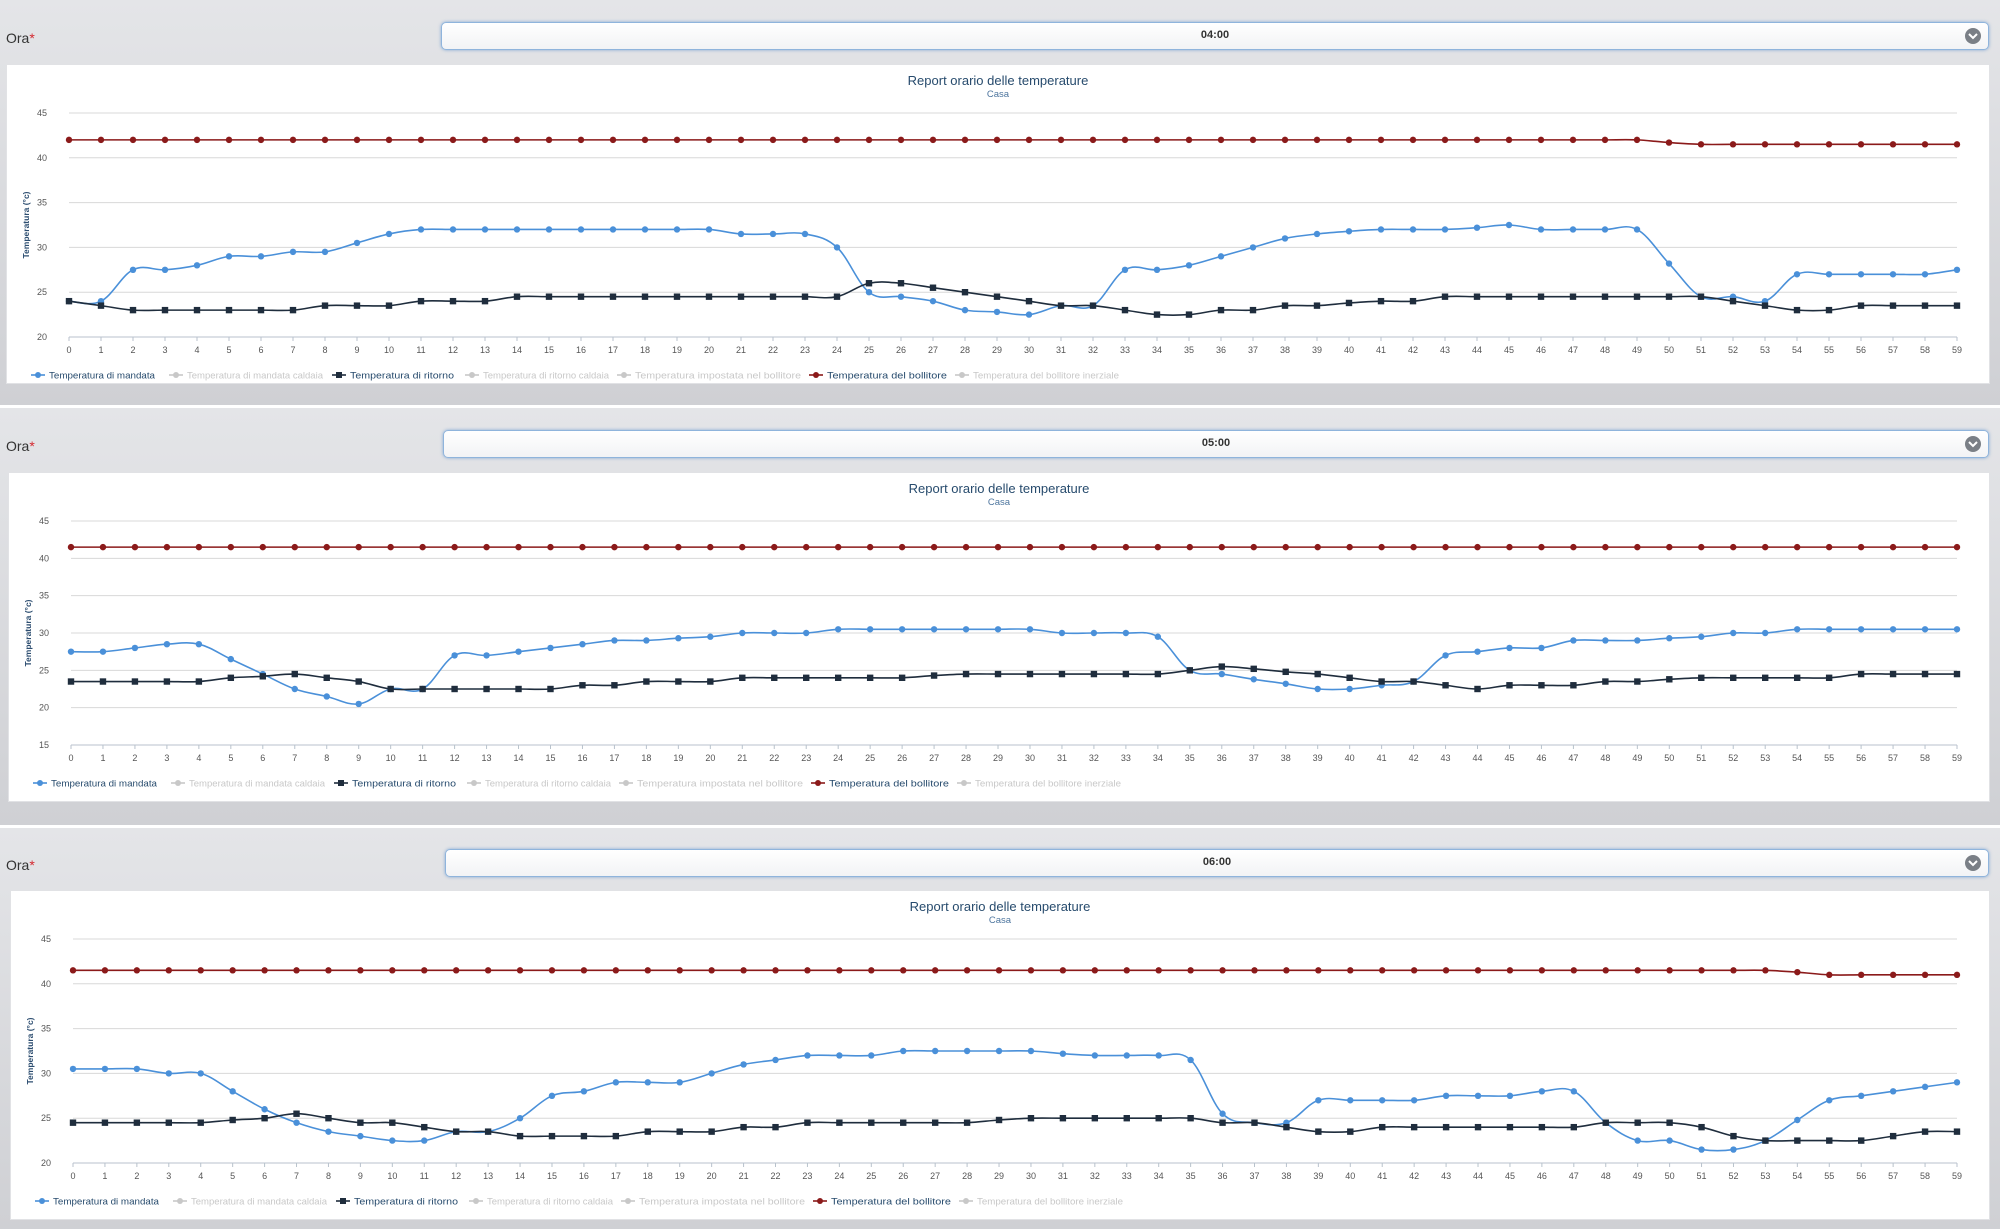 The height and width of the screenshot is (1229, 2000). I want to click on x-tick-label: 37, so click(1253, 350).